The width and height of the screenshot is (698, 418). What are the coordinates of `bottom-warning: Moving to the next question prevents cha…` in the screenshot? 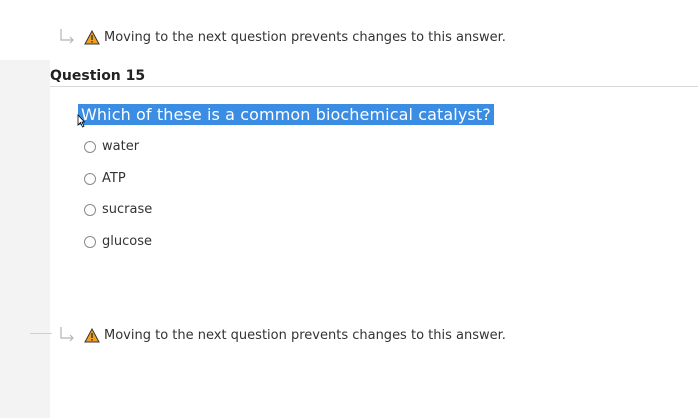 It's located at (282, 335).